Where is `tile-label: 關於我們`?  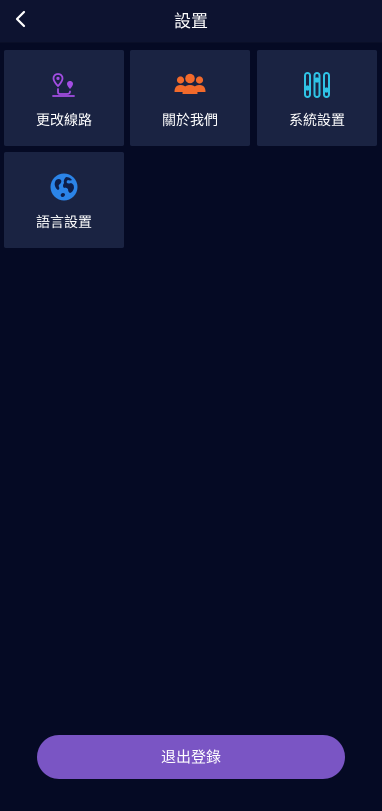 tile-label: 關於我們 is located at coordinates (190, 121).